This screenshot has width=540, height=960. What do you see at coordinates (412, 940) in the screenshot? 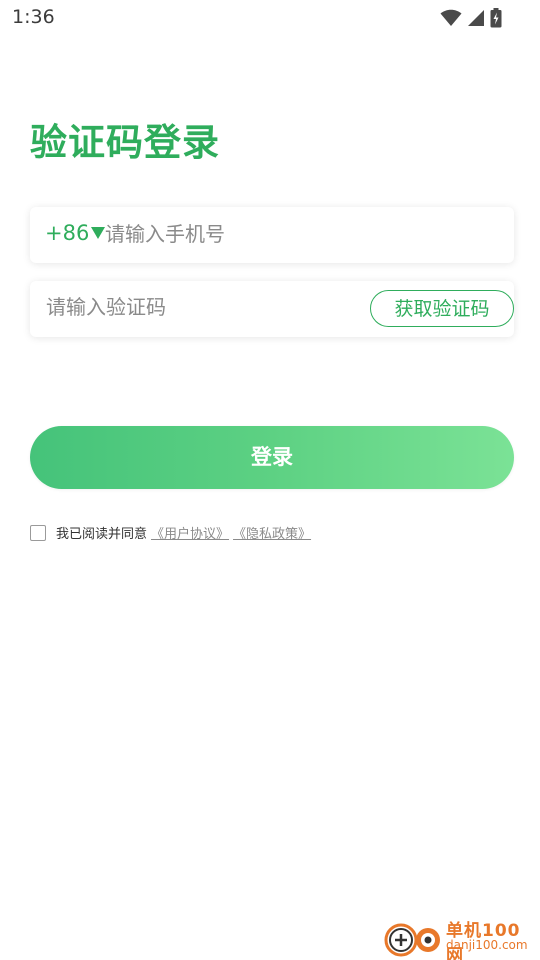
I see `watermark-logo-icon` at bounding box center [412, 940].